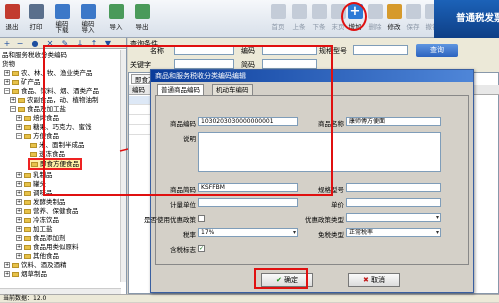 This screenshot has height=303, width=499. I want to click on price-label: 单价, so click(337, 205).